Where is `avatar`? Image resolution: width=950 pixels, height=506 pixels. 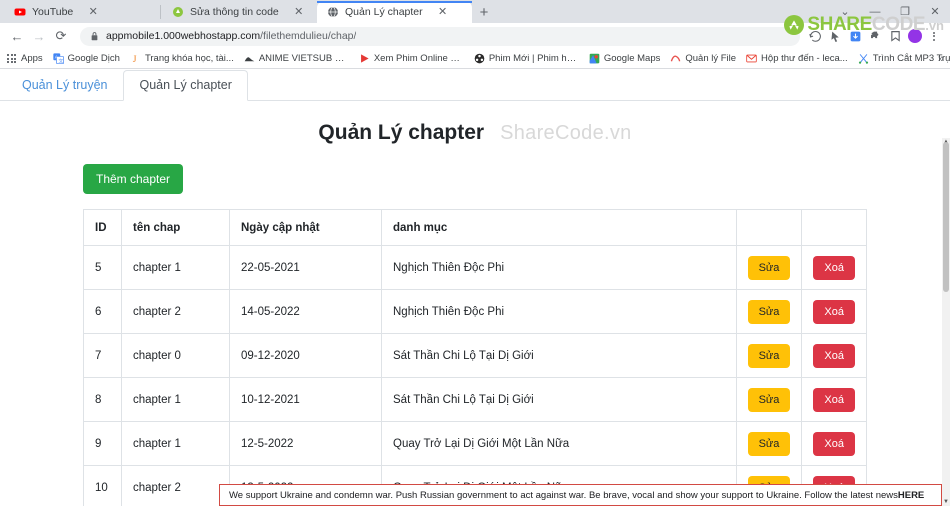
avatar is located at coordinates (915, 36).